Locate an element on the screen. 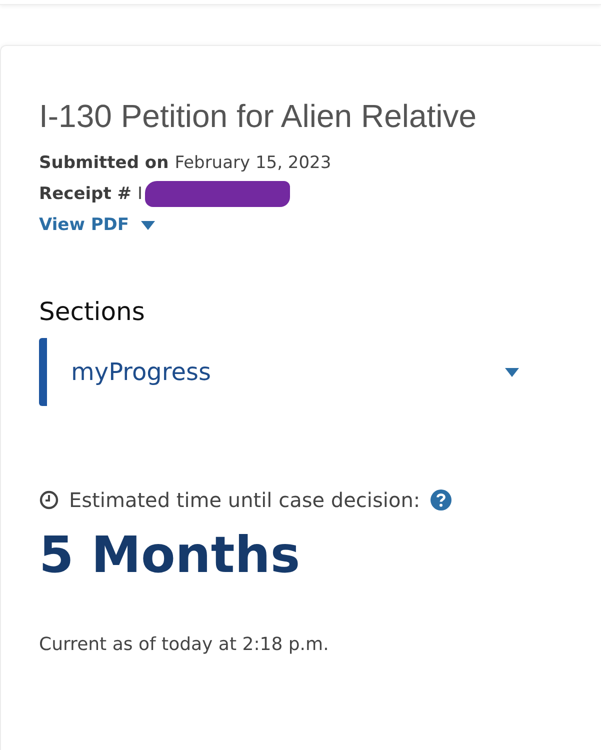 This screenshot has width=601, height=750. sections-heading: Sections is located at coordinates (92, 311).